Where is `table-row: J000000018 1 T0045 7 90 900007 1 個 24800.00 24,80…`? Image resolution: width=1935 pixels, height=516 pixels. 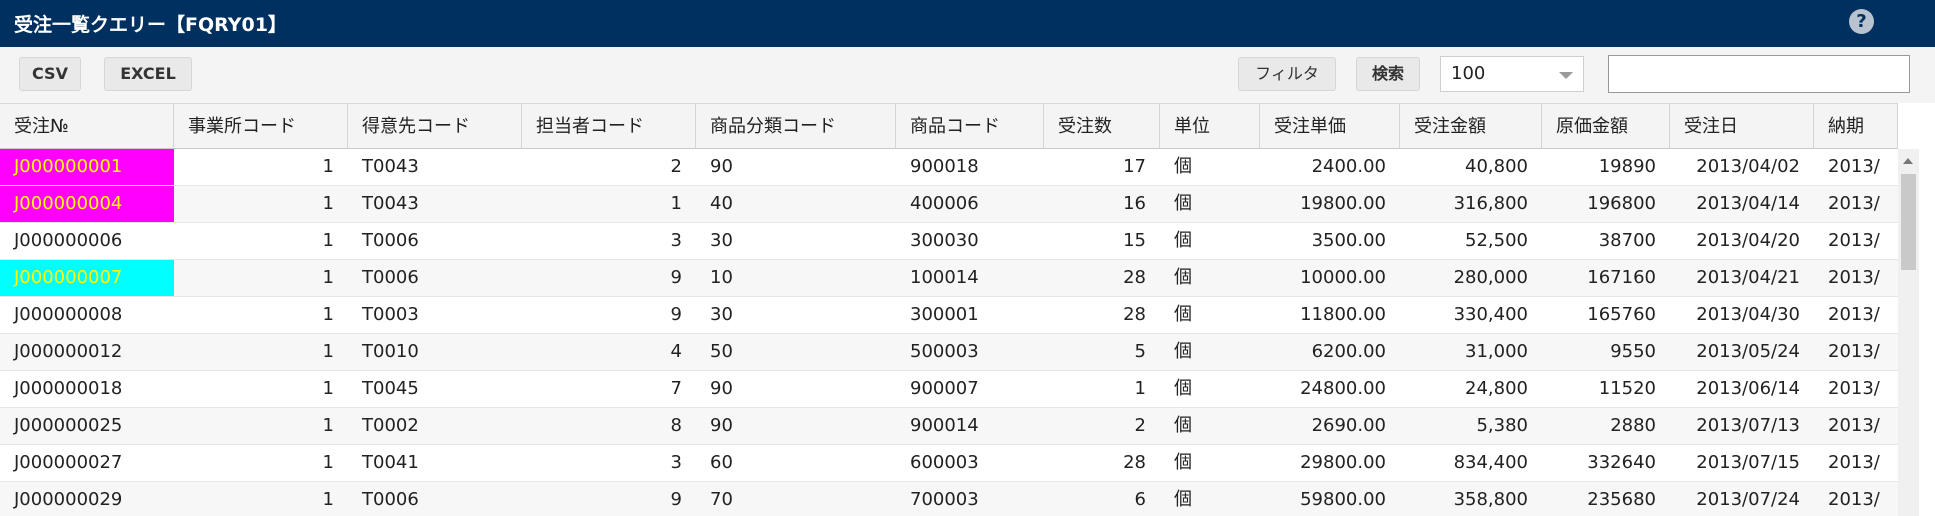 table-row: J000000018 1 T0045 7 90 900007 1 個 24800.00 24,80… is located at coordinates (949, 389).